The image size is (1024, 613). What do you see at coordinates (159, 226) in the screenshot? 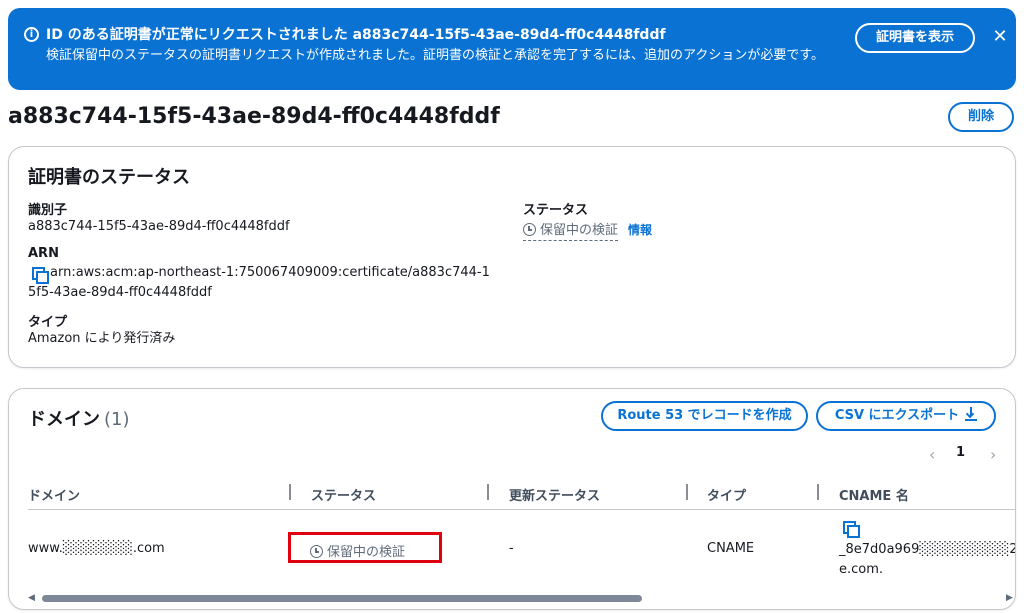
I see `identifier-value: a883c744-15f5-43ae-89d4-ff0c4448fddf` at bounding box center [159, 226].